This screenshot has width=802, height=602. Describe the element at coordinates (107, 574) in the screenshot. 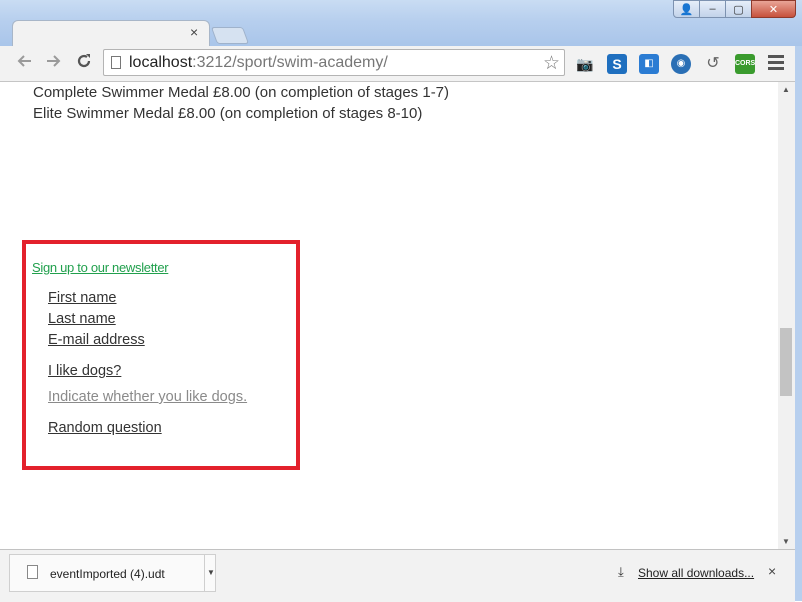

I see `download-file-name: eventImported (4).udt` at that location.